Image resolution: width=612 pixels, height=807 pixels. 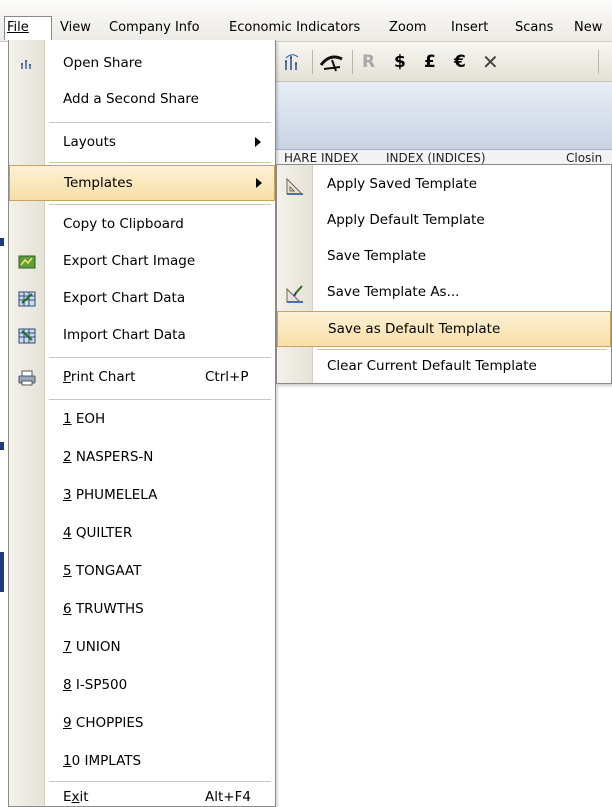 What do you see at coordinates (142, 100) in the screenshot?
I see `add-second-share-item: Add a Second Share` at bounding box center [142, 100].